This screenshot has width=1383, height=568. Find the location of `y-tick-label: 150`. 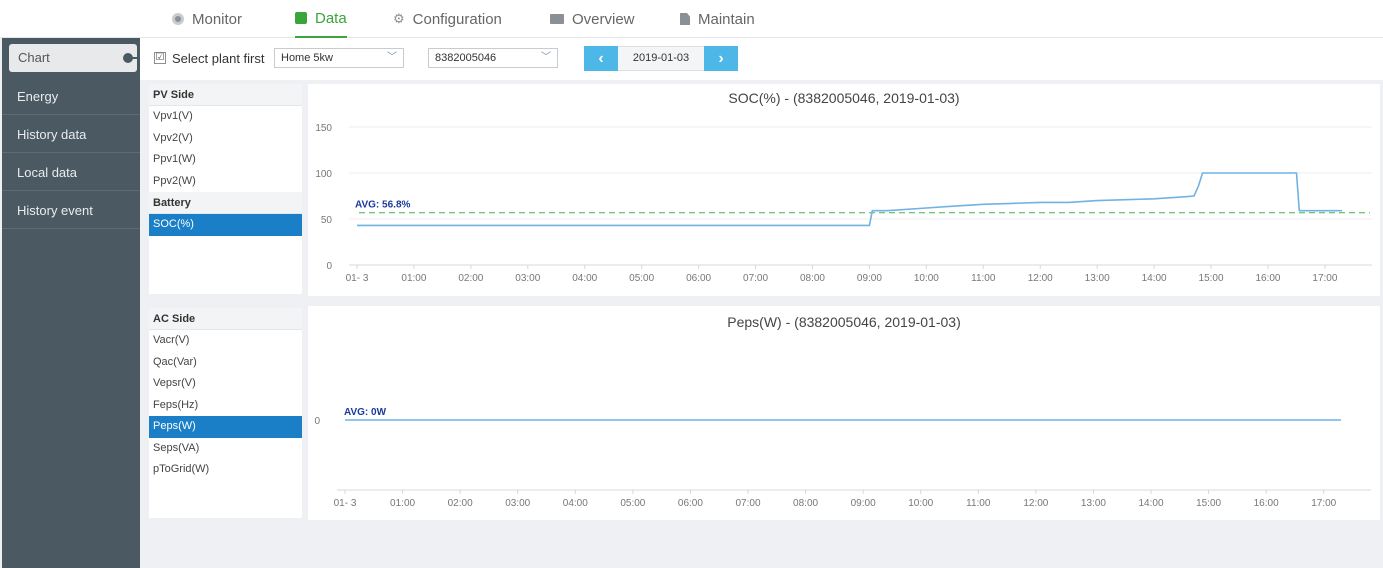

y-tick-label: 150 is located at coordinates (323, 128).